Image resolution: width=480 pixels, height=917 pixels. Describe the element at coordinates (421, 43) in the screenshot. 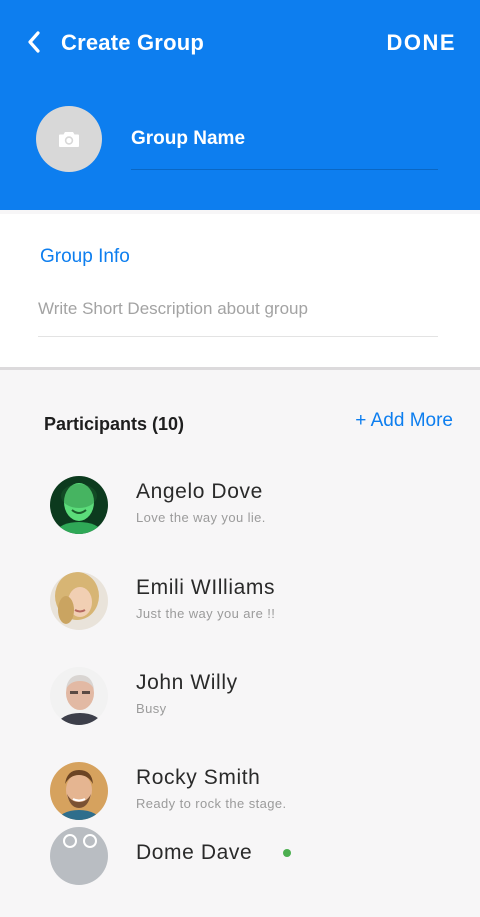

I see `done-button: DONE` at that location.